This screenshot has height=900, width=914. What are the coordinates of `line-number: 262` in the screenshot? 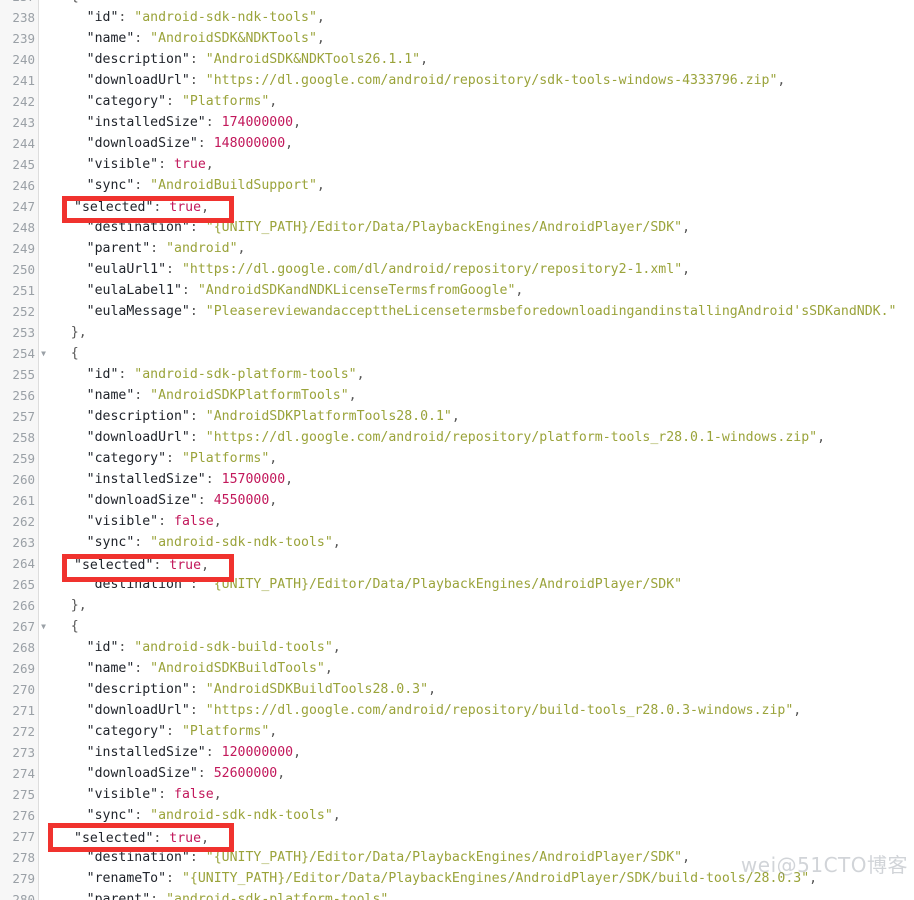 It's located at (23, 521).